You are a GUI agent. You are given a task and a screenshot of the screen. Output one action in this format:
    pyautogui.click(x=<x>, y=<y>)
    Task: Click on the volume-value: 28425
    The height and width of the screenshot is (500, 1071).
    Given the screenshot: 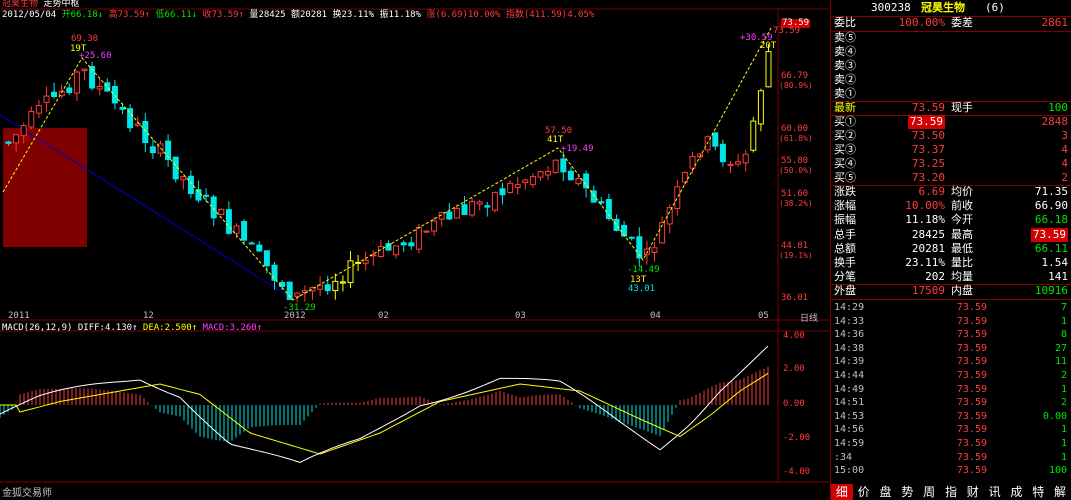 What is the action you would take?
    pyautogui.click(x=272, y=15)
    